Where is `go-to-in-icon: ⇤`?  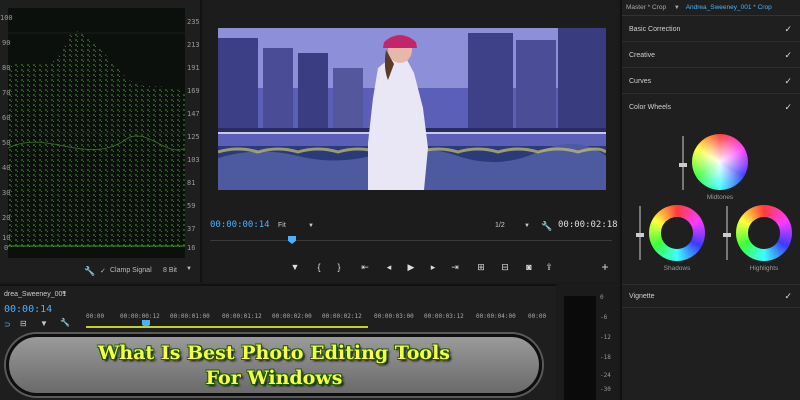
go-to-in-icon: ⇤ is located at coordinates (365, 267).